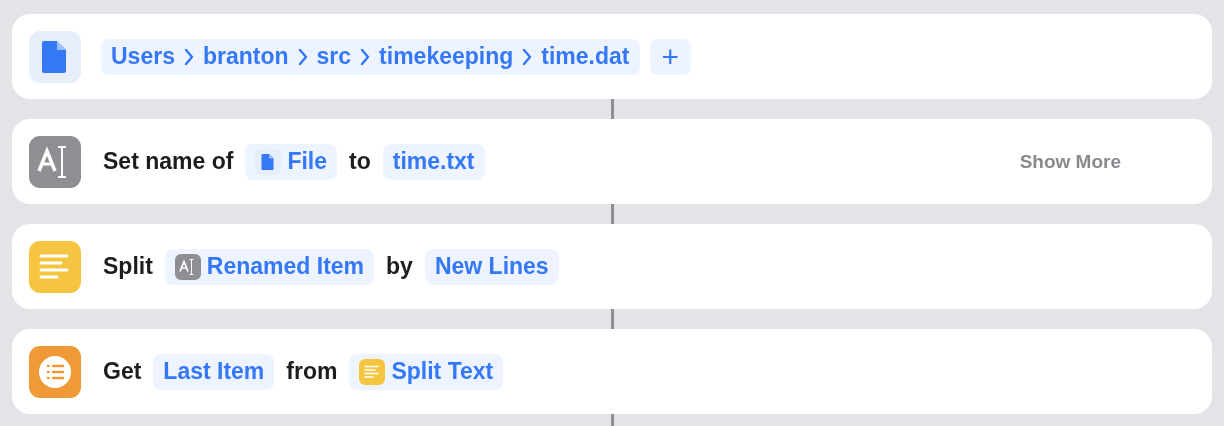  Describe the element at coordinates (433, 161) in the screenshot. I see `variable-token: time.txt` at that location.